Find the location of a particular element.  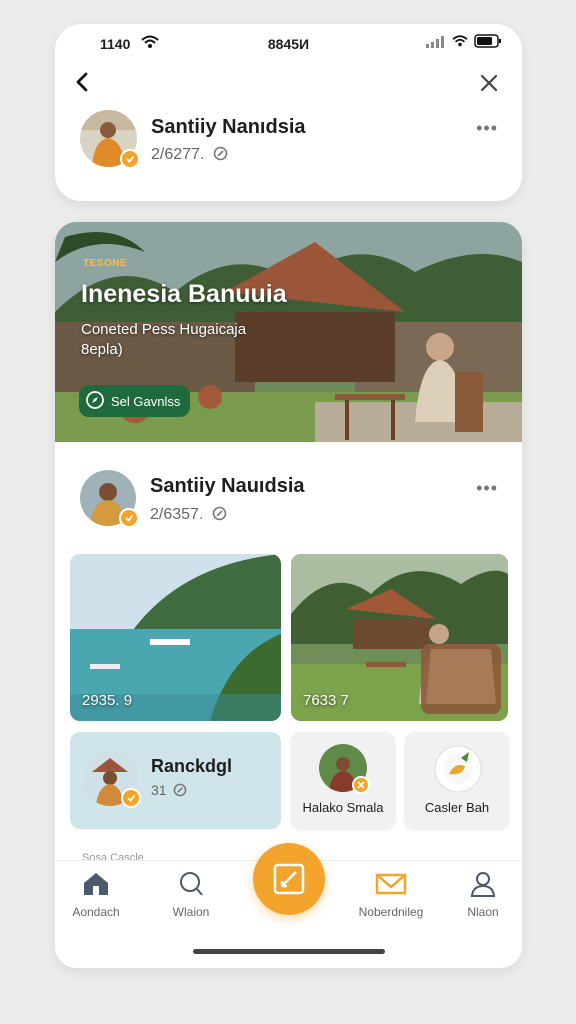

tile-value: 7633 7 is located at coordinates (326, 700).